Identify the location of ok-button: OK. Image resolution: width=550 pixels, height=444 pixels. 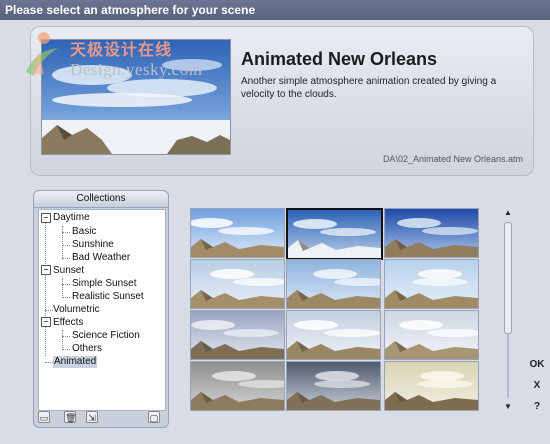
(537, 365).